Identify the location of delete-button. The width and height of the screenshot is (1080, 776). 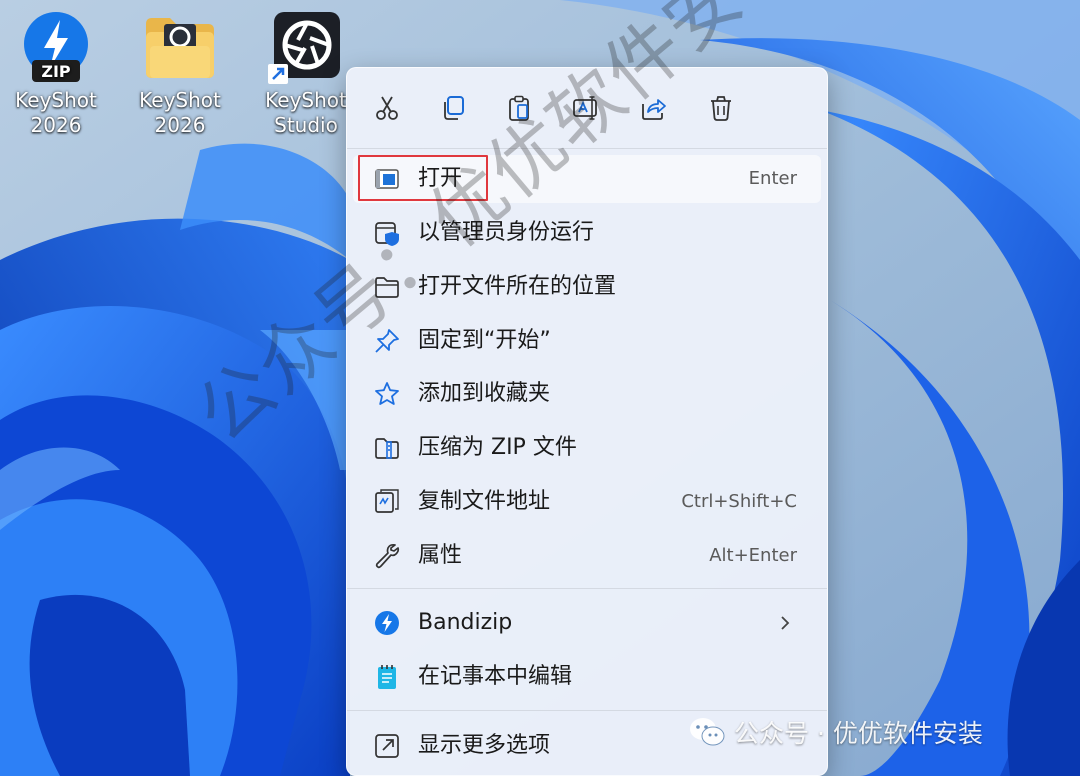
(721, 108).